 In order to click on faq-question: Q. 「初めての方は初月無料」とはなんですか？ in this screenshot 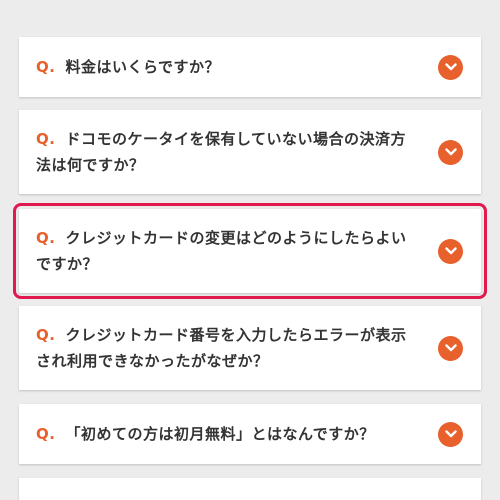, I will do `click(237, 434)`.